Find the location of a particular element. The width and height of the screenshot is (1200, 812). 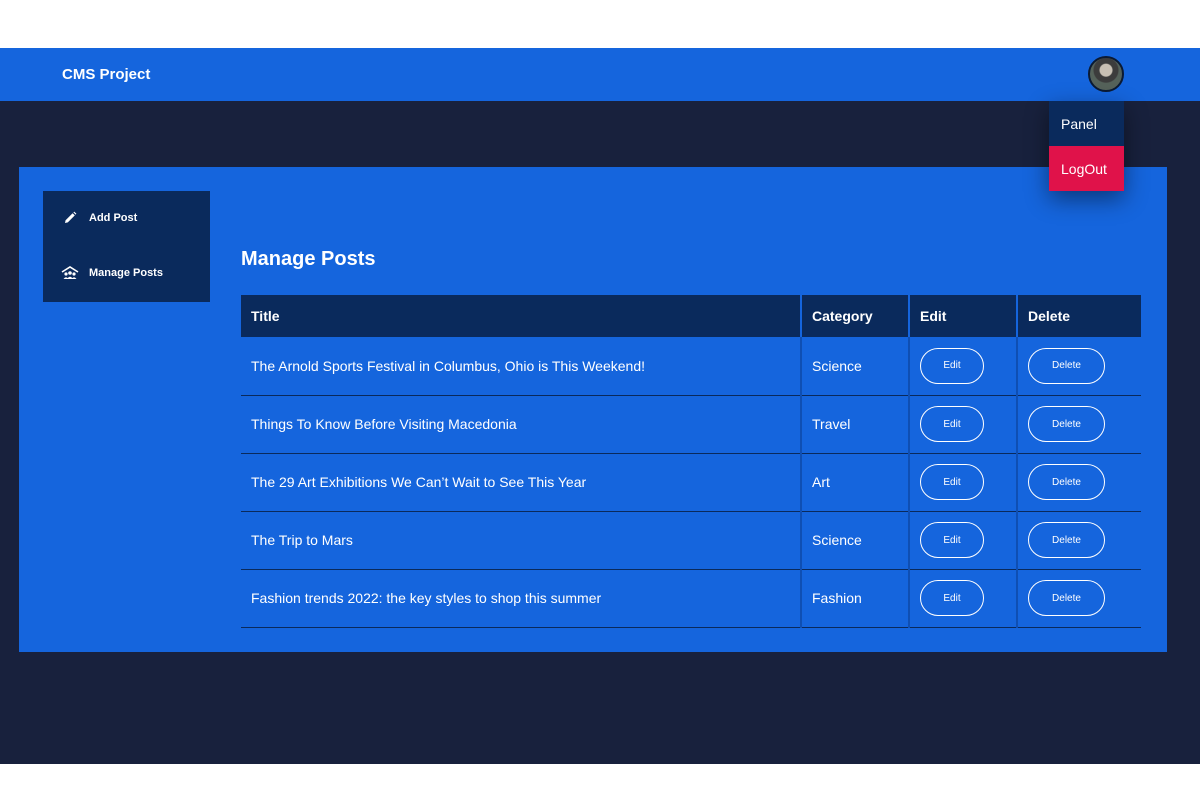

brand-title: CMS Project is located at coordinates (106, 74).